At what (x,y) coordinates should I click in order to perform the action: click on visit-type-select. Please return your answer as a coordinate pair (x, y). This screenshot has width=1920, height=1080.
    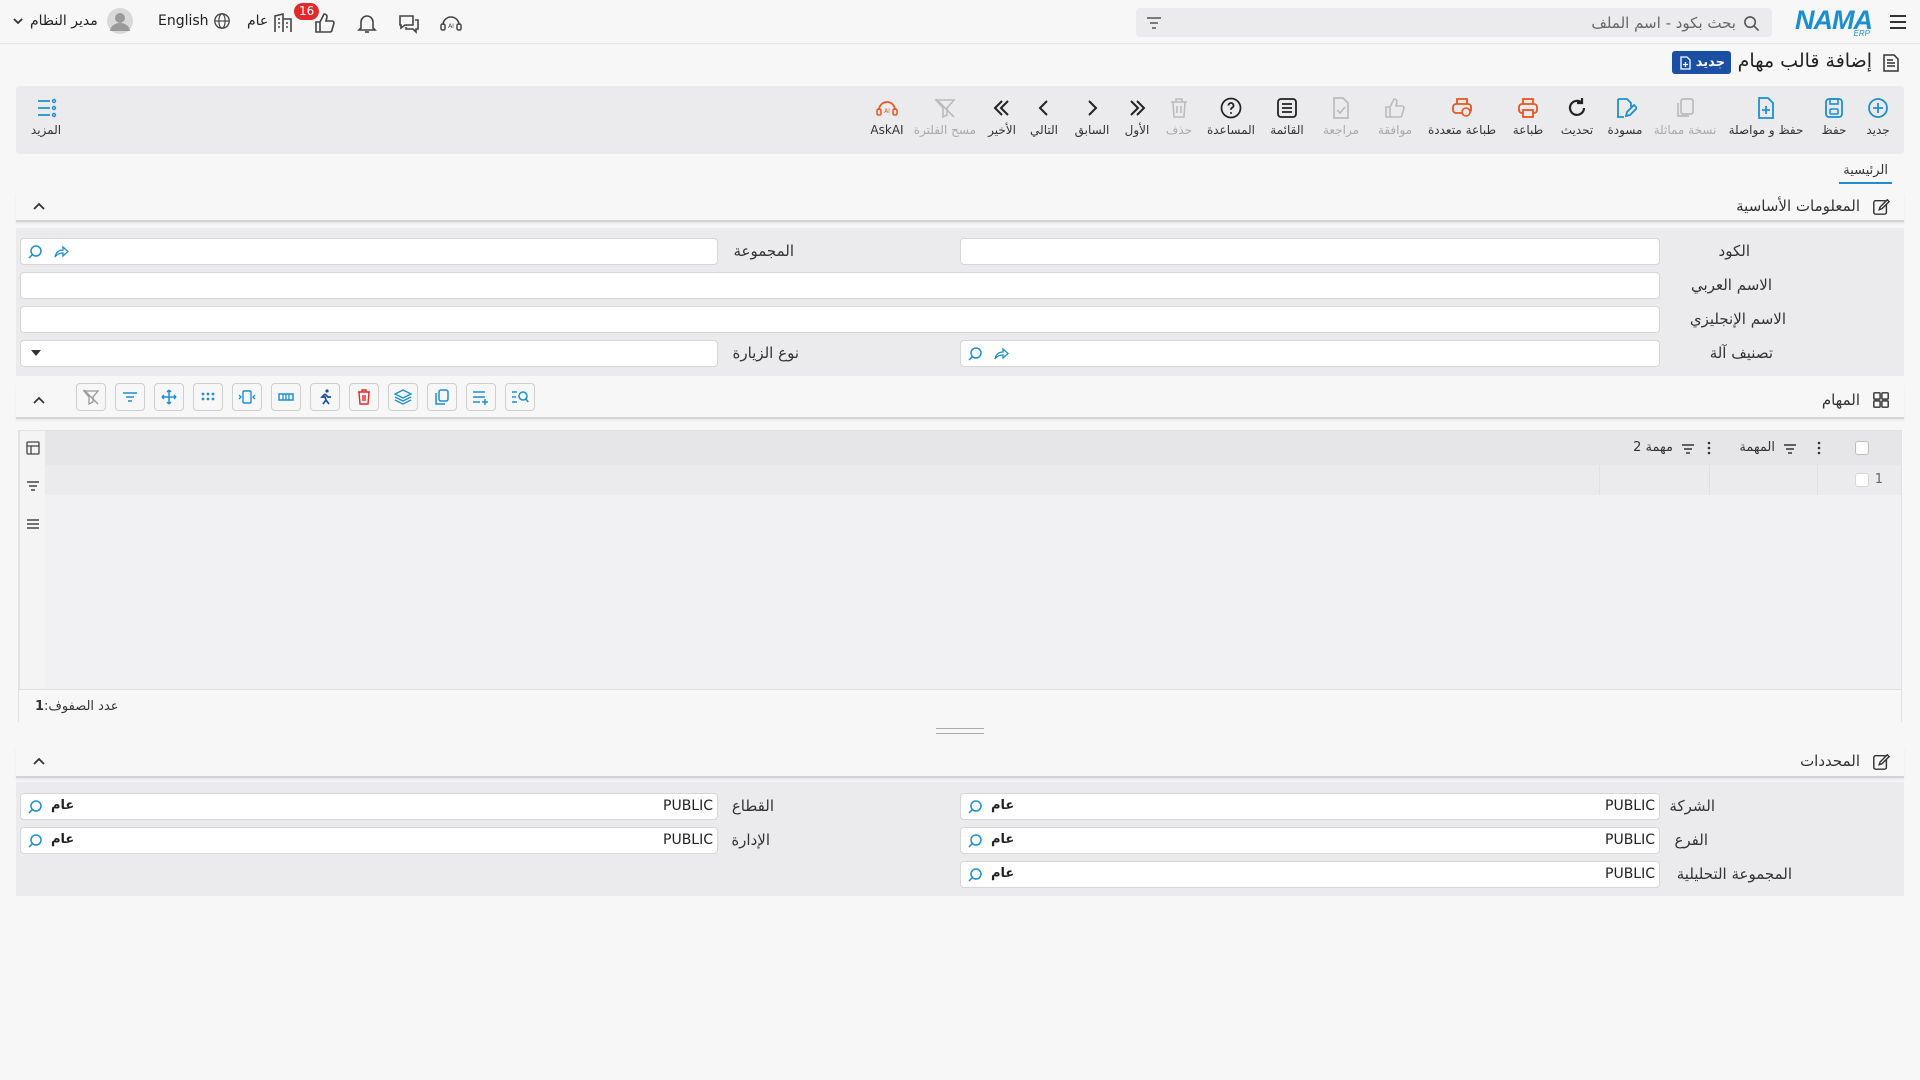
    Looking at the image, I should click on (369, 353).